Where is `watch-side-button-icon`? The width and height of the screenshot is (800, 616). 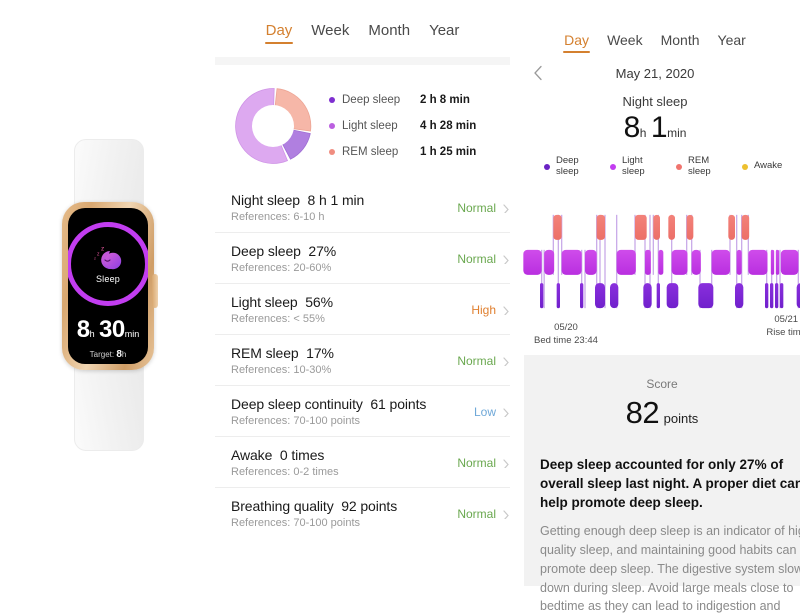
watch-side-button-icon is located at coordinates (155, 291).